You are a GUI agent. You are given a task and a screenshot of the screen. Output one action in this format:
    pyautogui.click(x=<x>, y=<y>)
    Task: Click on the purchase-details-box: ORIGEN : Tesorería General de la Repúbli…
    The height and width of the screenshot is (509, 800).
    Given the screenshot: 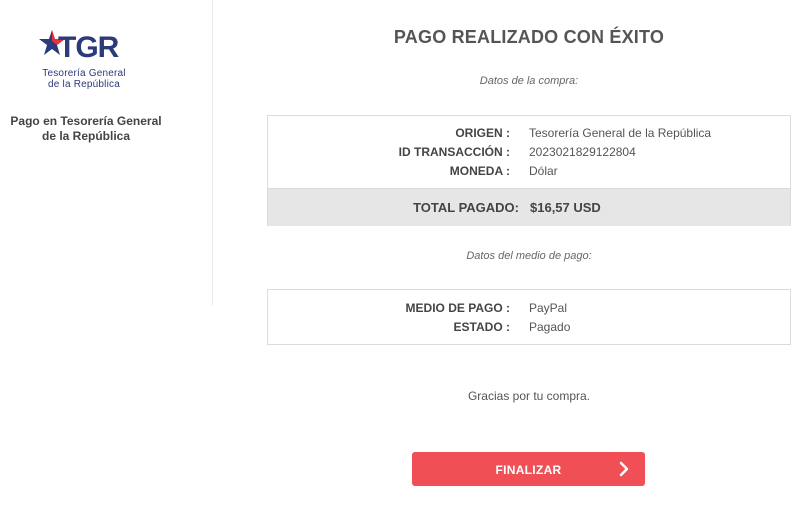 What is the action you would take?
    pyautogui.click(x=529, y=170)
    